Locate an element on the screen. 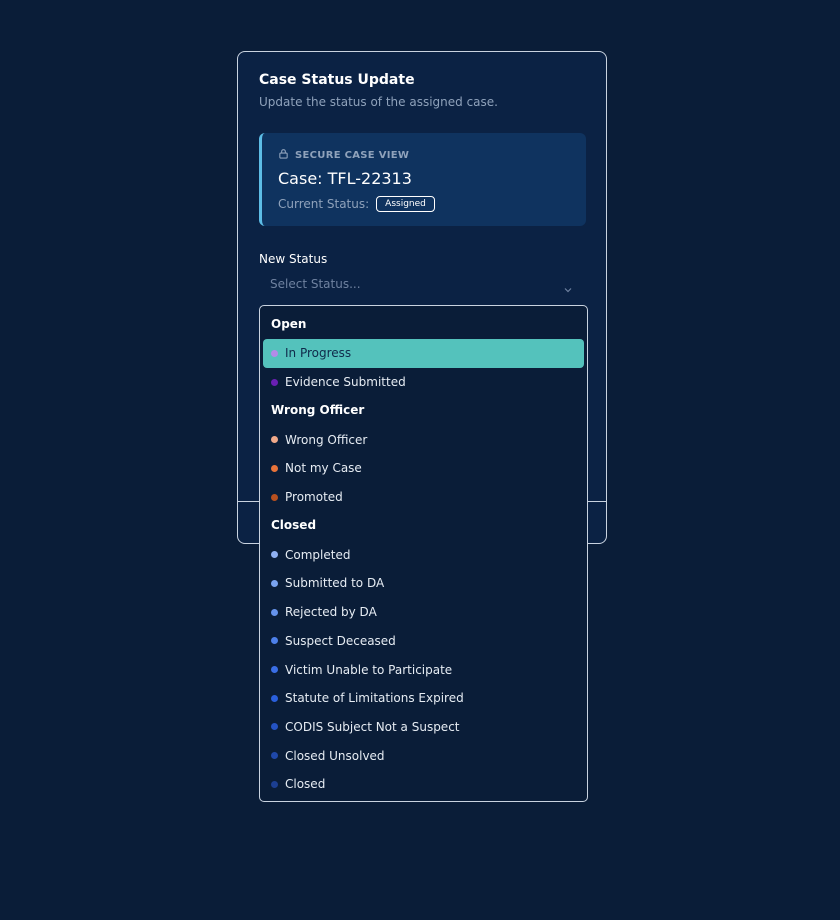 The width and height of the screenshot is (840, 920). dropdown-option-label: In Progress is located at coordinates (318, 353).